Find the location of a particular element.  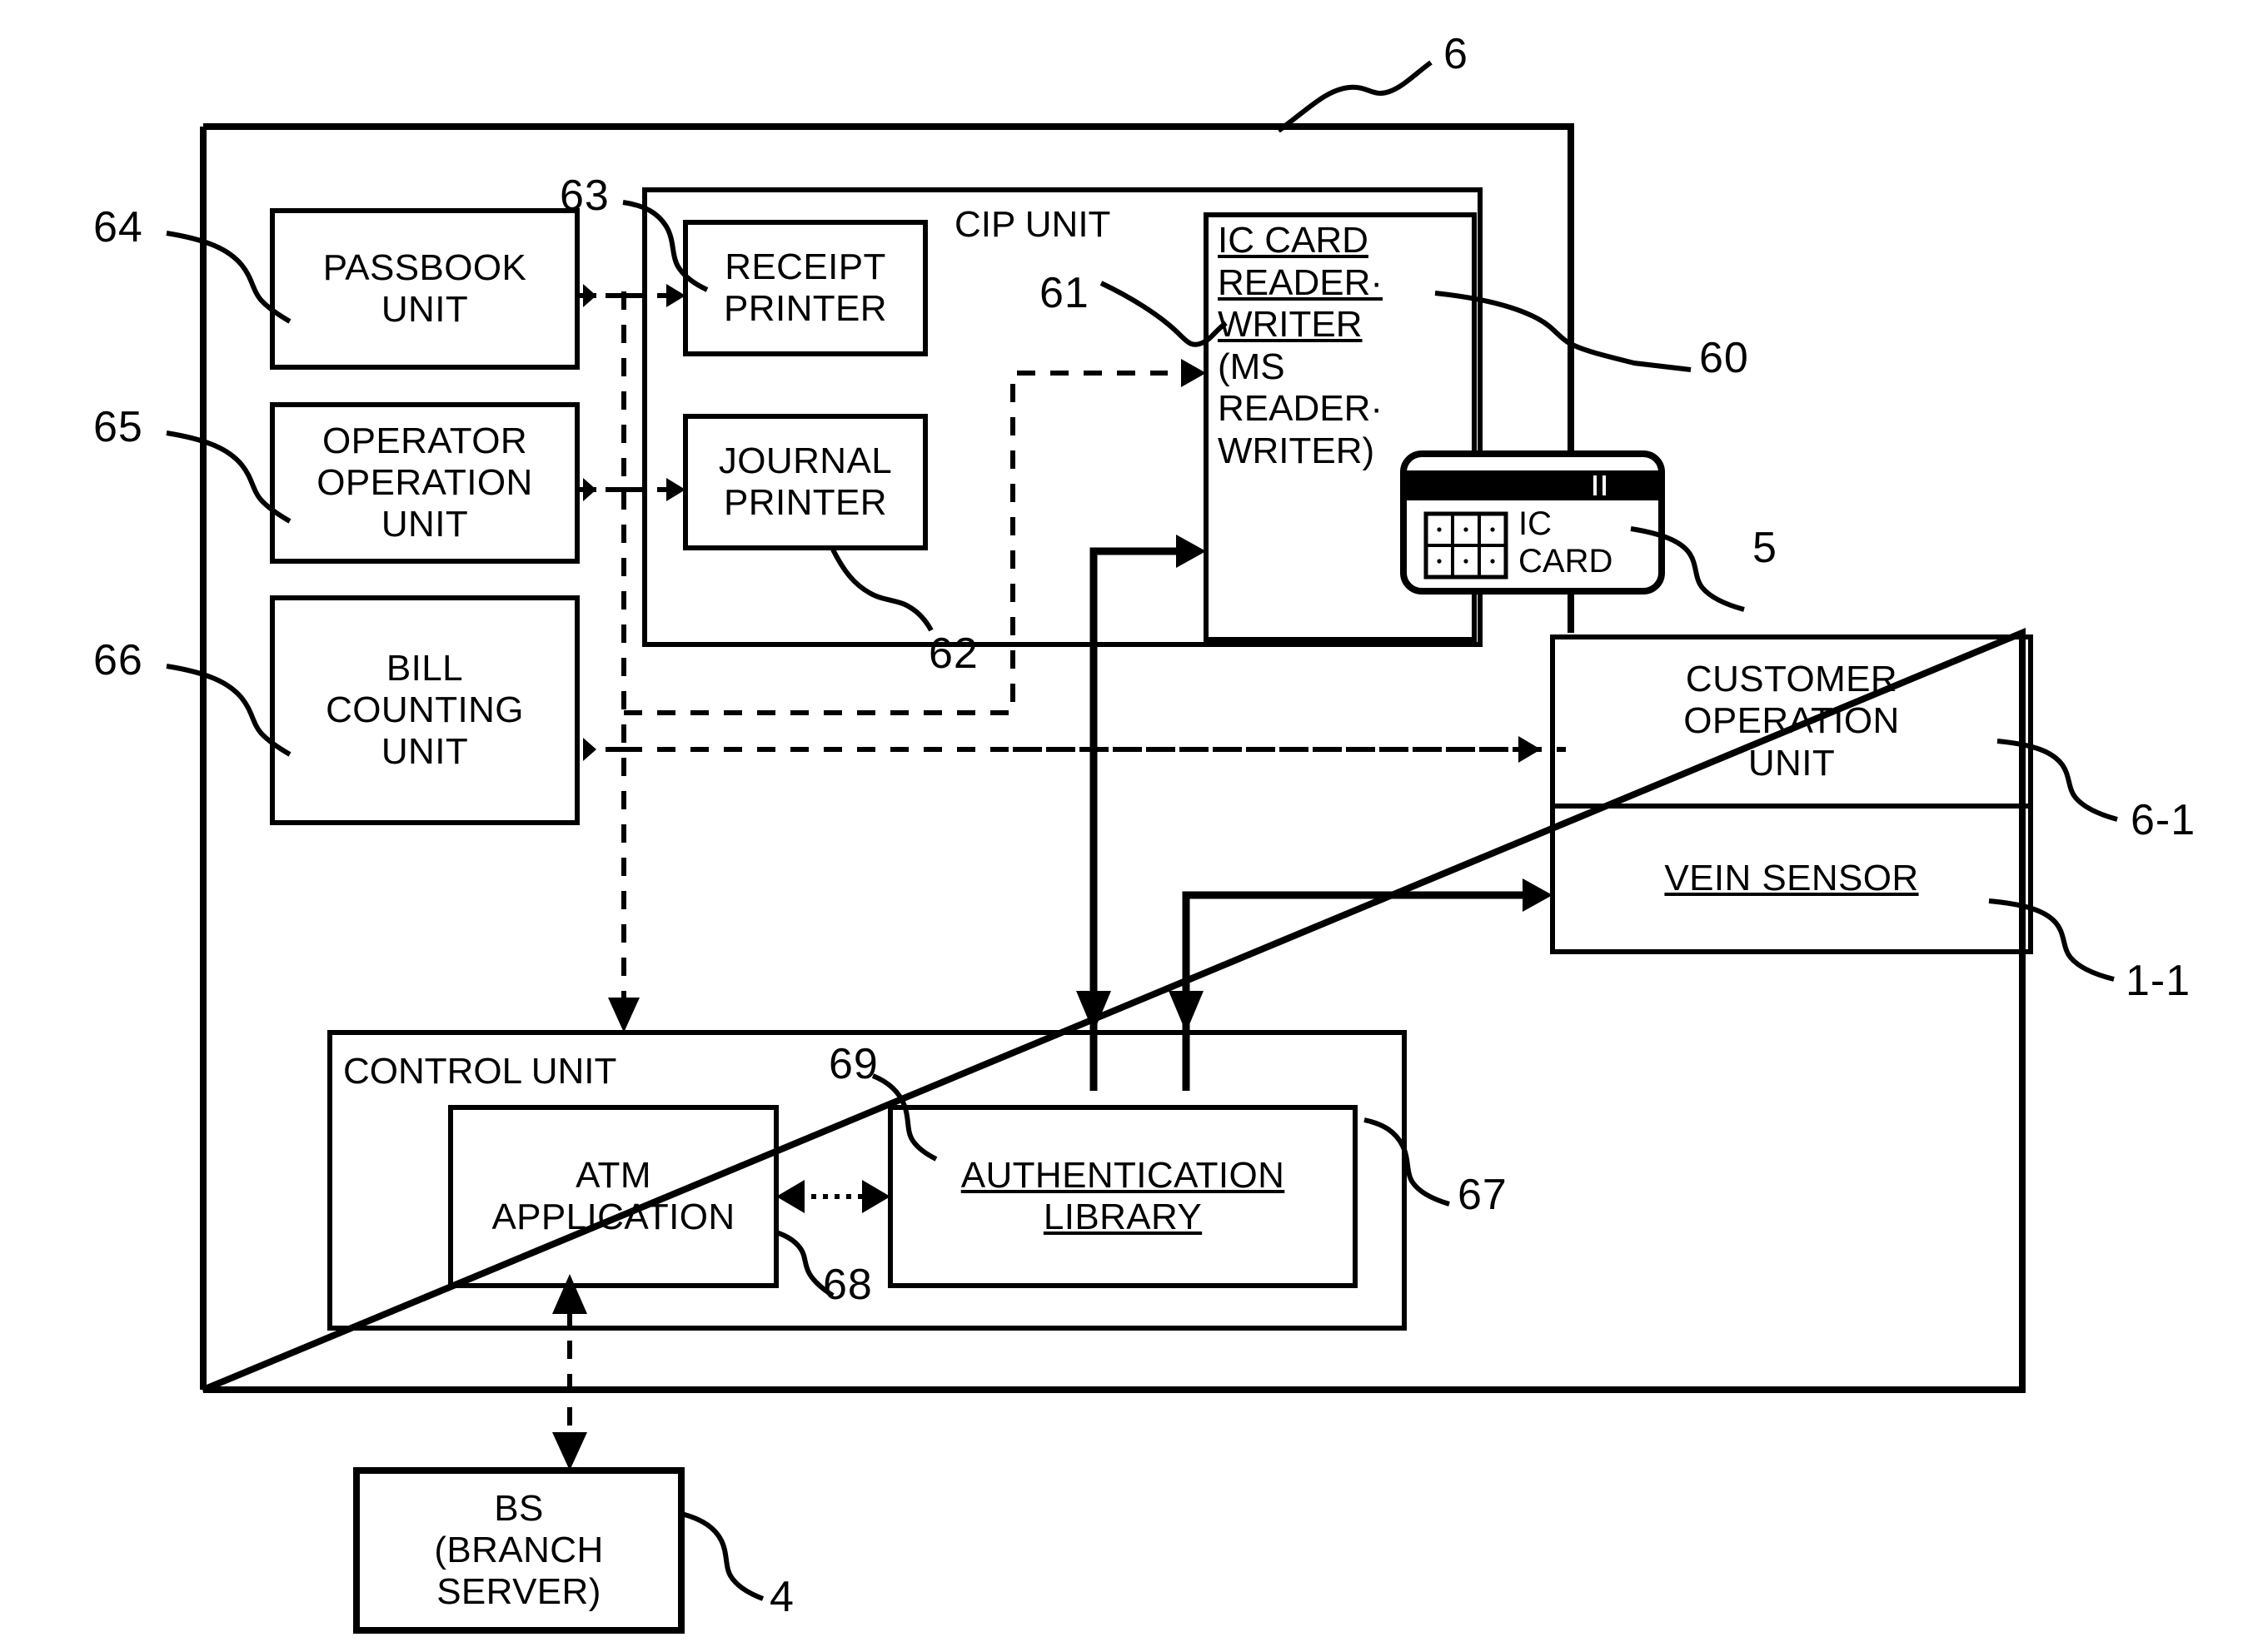

authentication-library-label: AUTHENTICATION LIBRARY is located at coordinates (1122, 1196).